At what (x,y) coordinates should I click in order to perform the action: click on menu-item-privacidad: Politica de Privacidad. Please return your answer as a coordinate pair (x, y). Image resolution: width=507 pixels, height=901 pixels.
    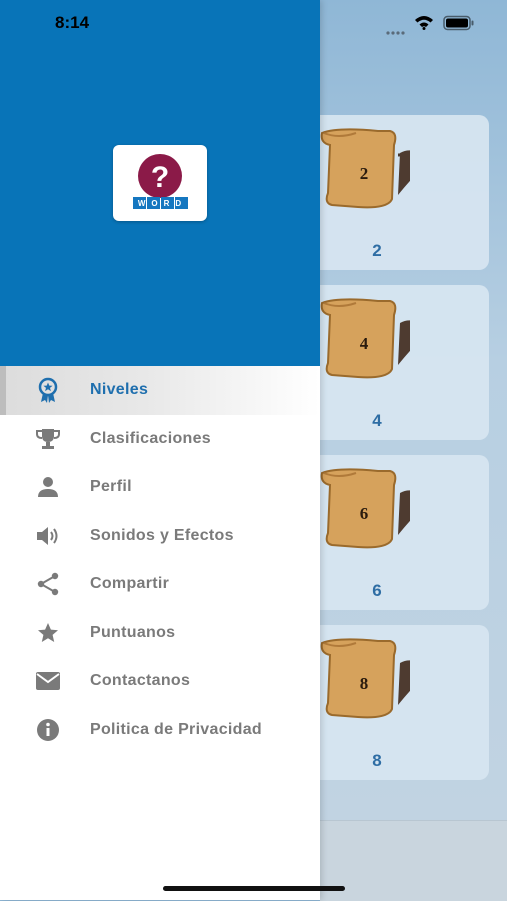
    Looking at the image, I should click on (160, 730).